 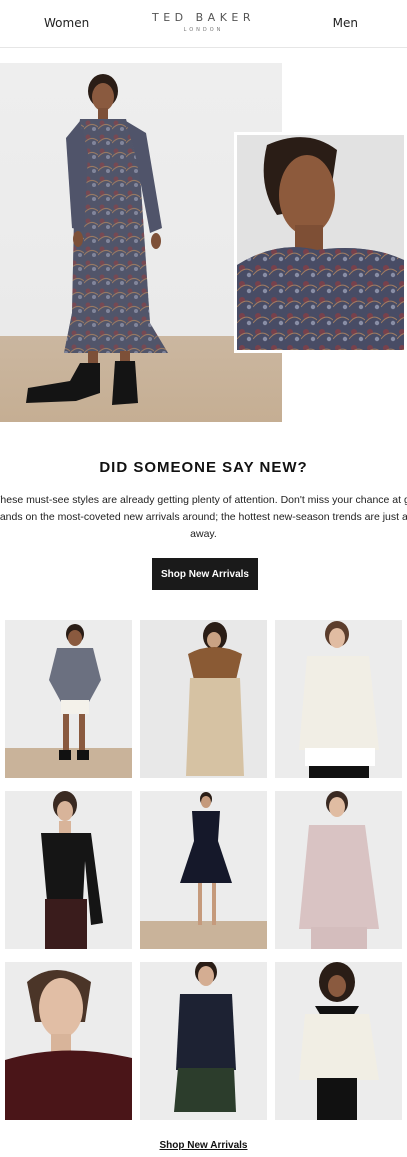 I want to click on model-closeup-illustration, so click(x=320, y=242).